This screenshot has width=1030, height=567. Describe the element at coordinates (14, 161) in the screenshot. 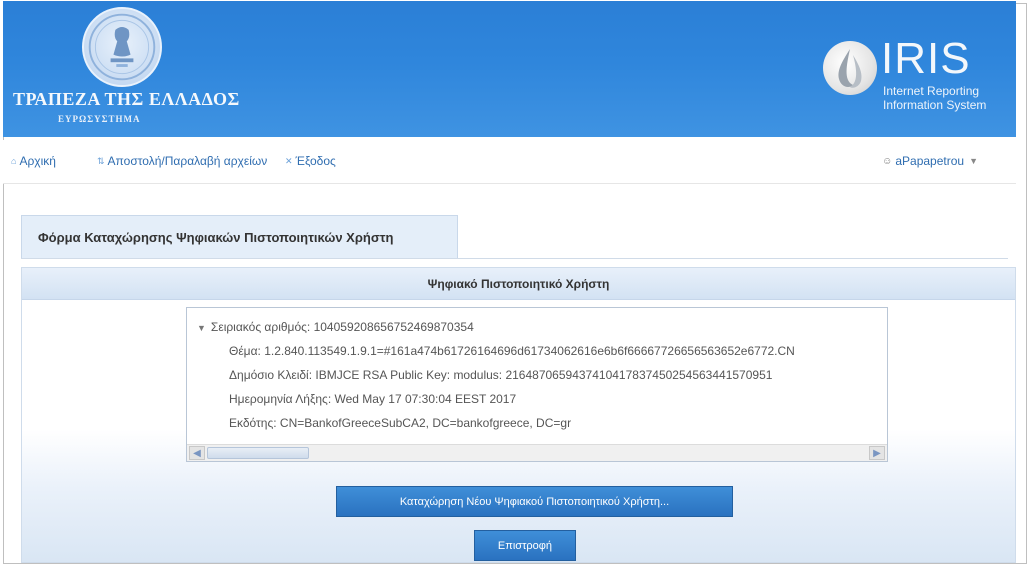

I see `home-icon: ⌂` at that location.